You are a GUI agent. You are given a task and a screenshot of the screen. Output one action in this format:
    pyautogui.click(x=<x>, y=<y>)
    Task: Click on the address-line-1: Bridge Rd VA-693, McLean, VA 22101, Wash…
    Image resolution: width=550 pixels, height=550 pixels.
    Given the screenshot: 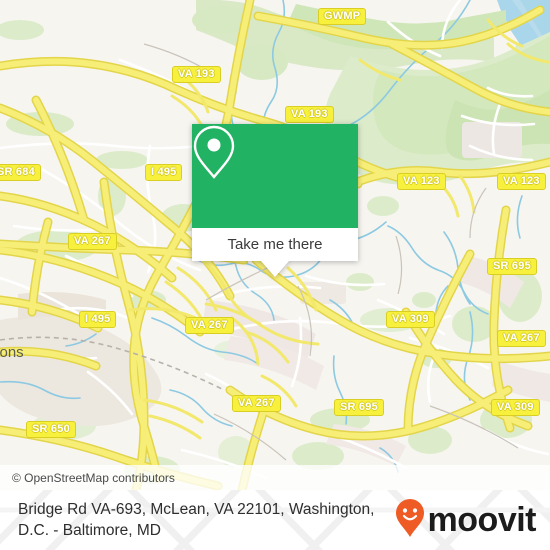 What is the action you would take?
    pyautogui.click(x=196, y=509)
    